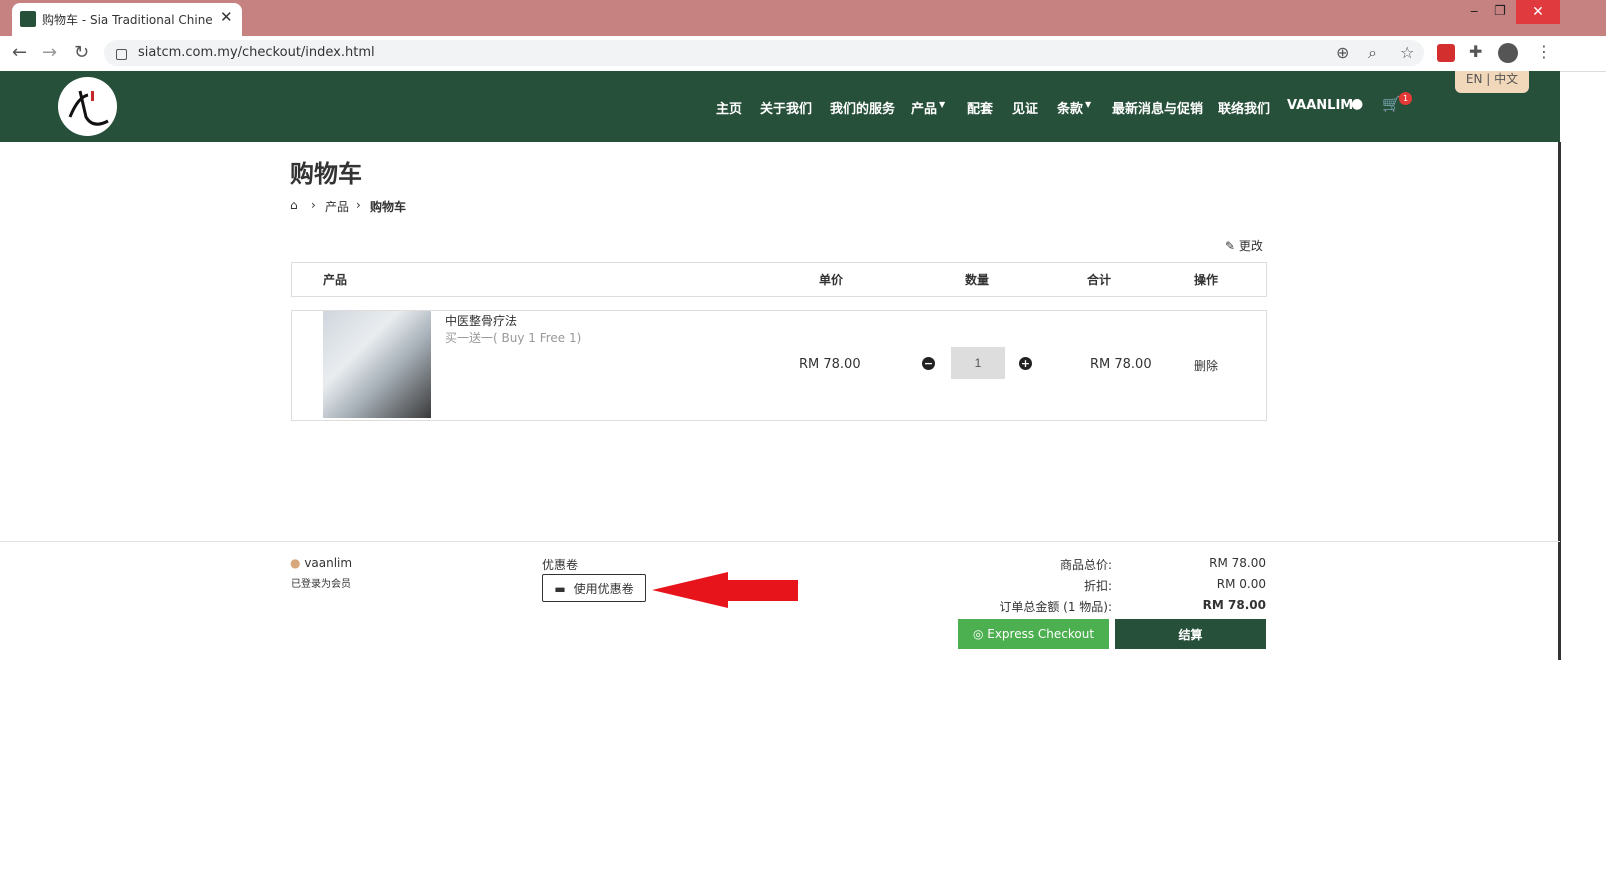 This screenshot has height=892, width=1606. I want to click on discount-value: RM 0.00, so click(1241, 584).